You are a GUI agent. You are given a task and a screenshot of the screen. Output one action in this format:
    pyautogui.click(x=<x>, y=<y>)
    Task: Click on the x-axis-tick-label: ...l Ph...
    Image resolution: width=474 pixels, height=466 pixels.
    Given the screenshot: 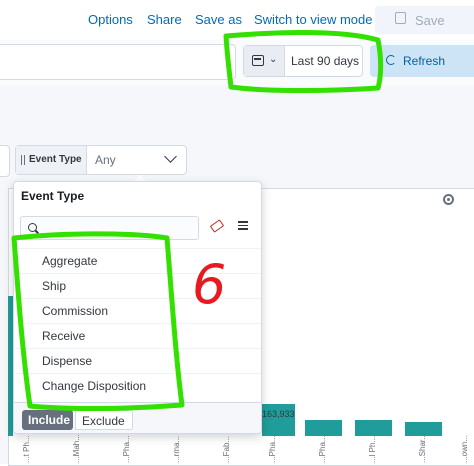 What is the action you would take?
    pyautogui.click(x=372, y=449)
    